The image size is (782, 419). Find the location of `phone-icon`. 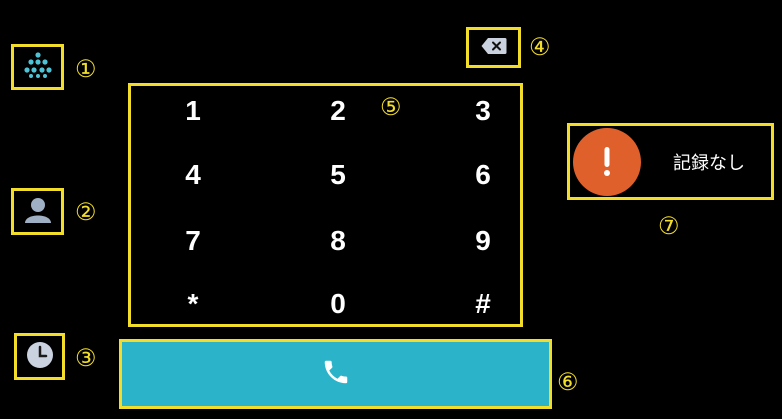

phone-icon is located at coordinates (336, 374).